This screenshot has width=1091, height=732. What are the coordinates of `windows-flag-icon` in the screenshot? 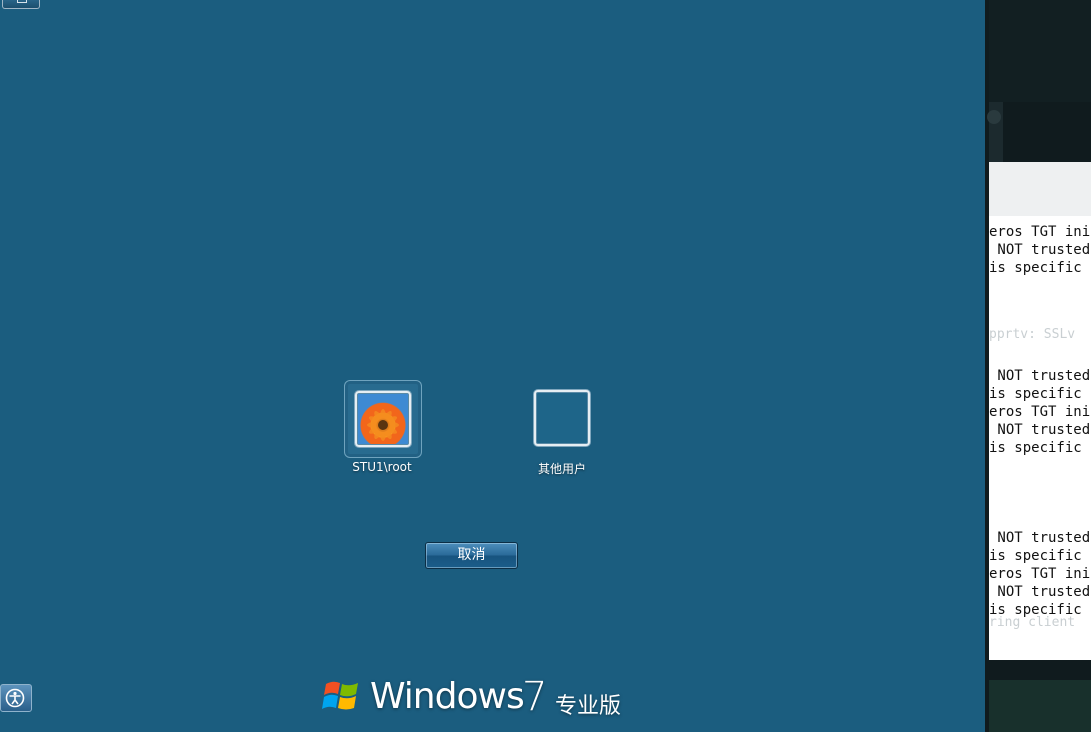 It's located at (340, 695).